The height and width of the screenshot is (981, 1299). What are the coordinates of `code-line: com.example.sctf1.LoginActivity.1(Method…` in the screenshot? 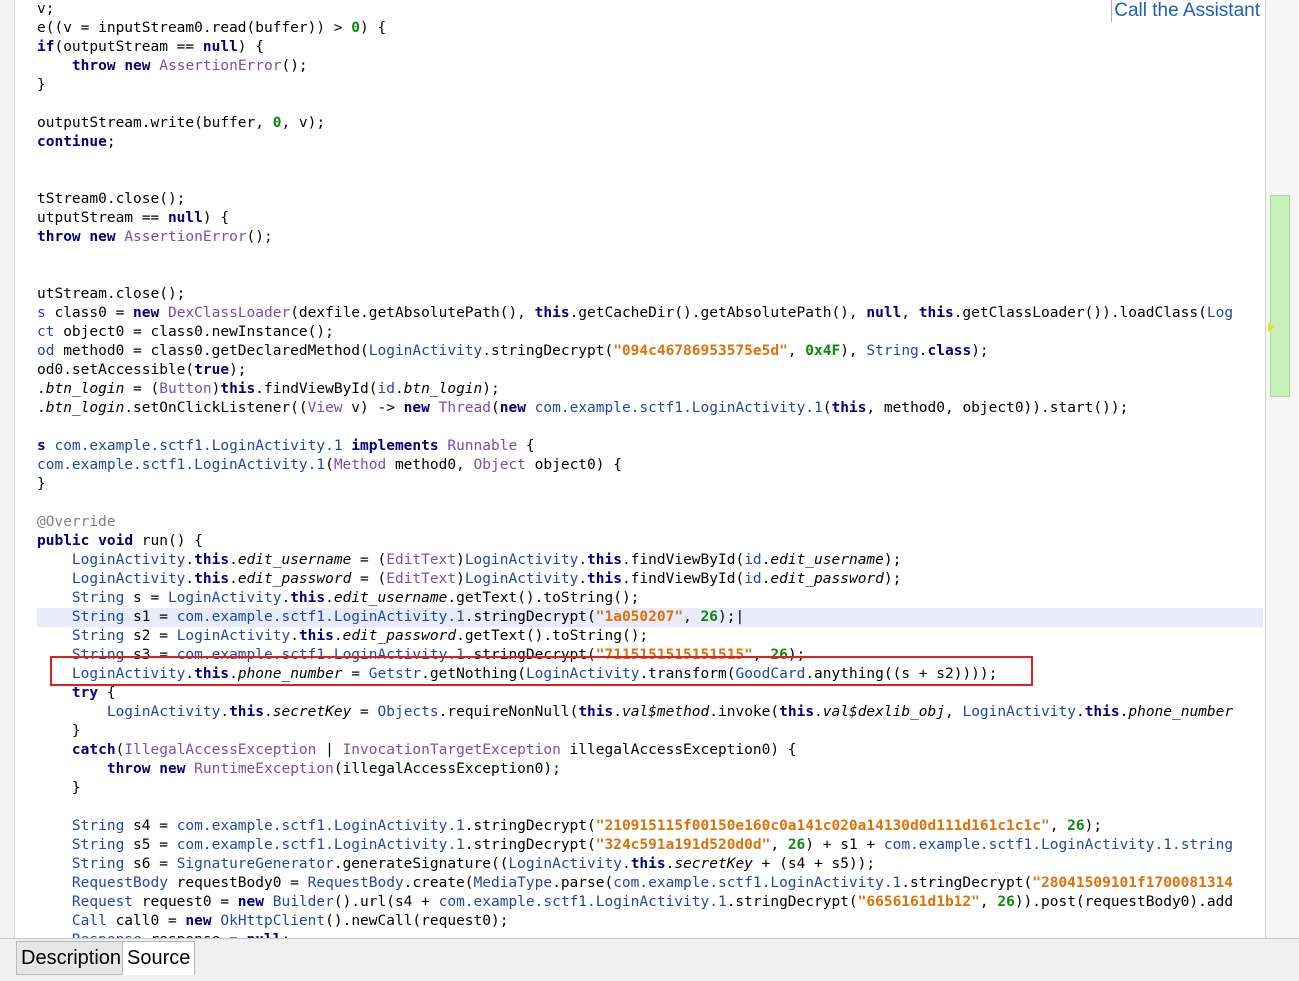 It's located at (650, 465).